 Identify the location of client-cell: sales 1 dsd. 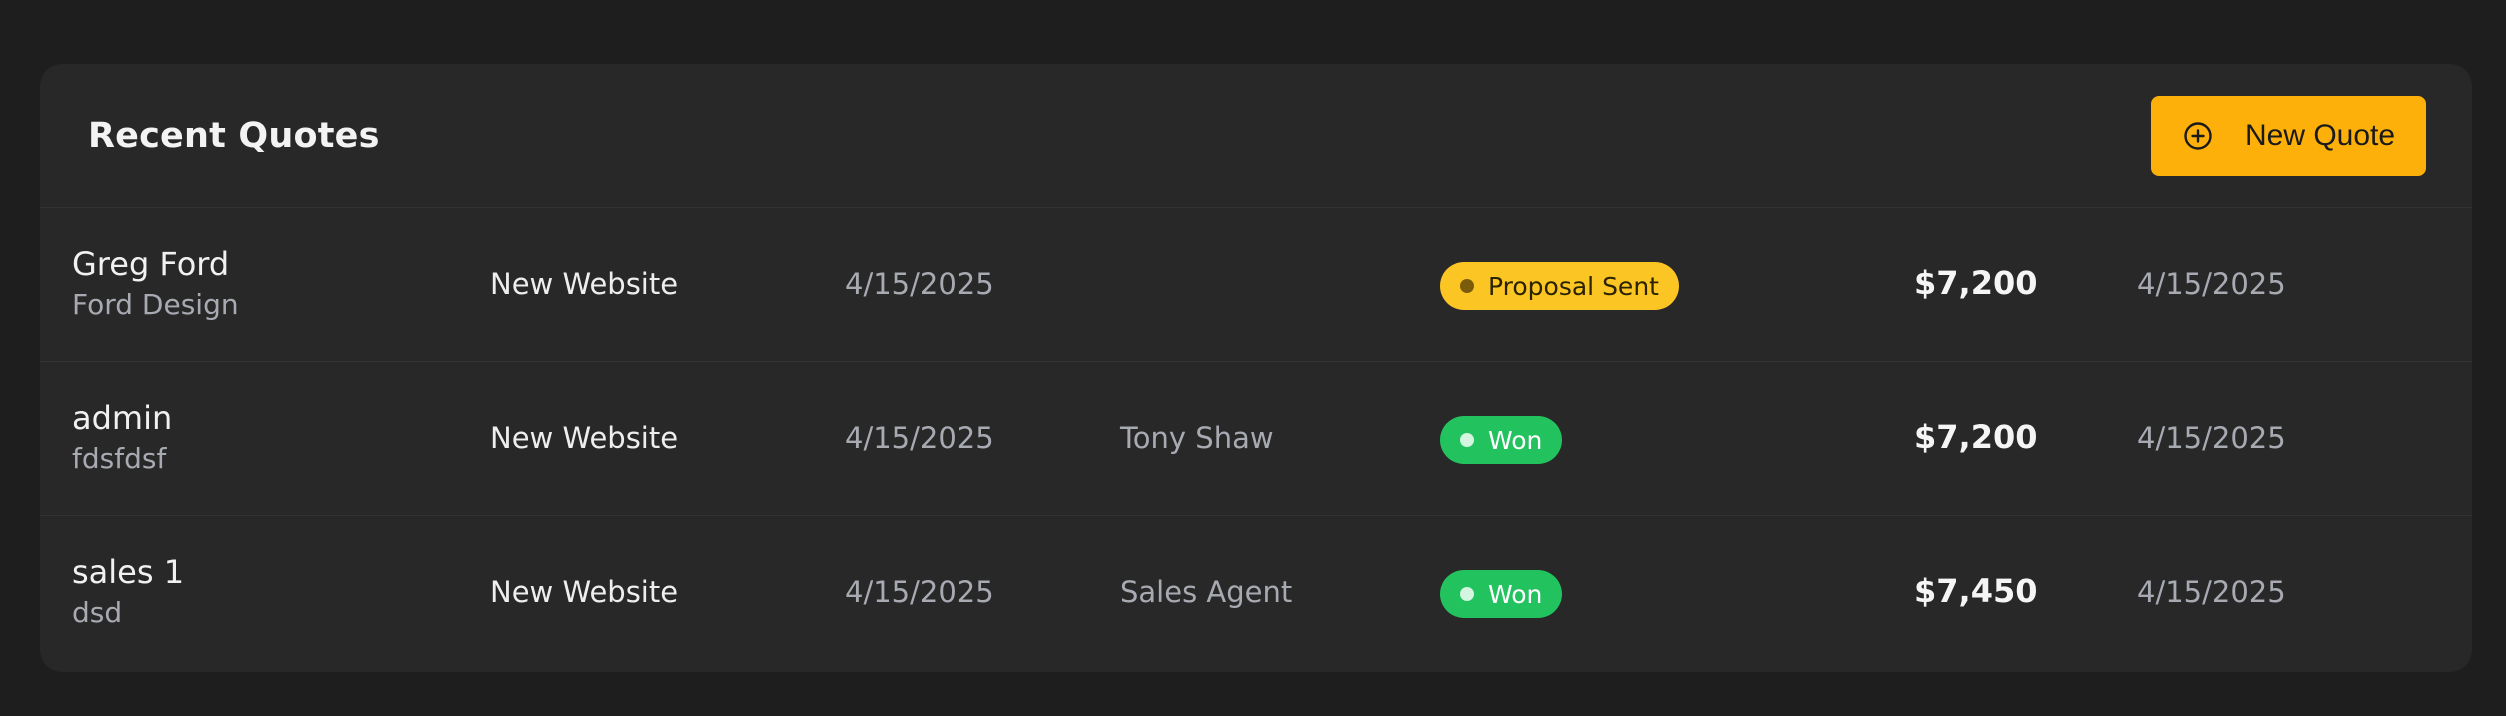
(128, 592).